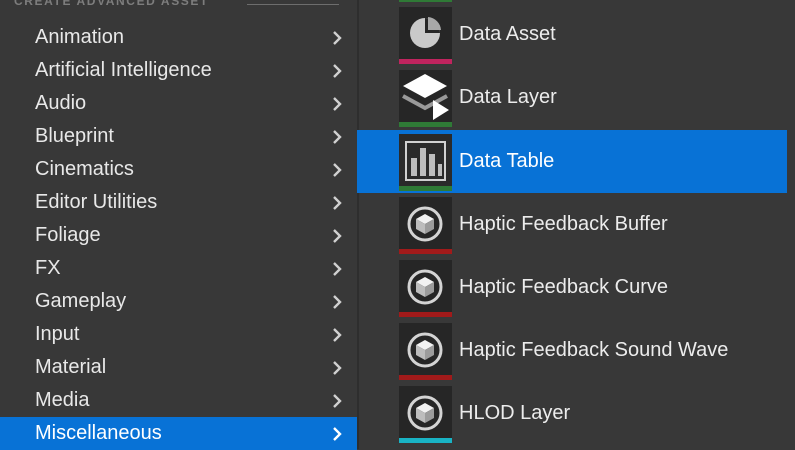  What do you see at coordinates (425, 96) in the screenshot?
I see `layers-icon` at bounding box center [425, 96].